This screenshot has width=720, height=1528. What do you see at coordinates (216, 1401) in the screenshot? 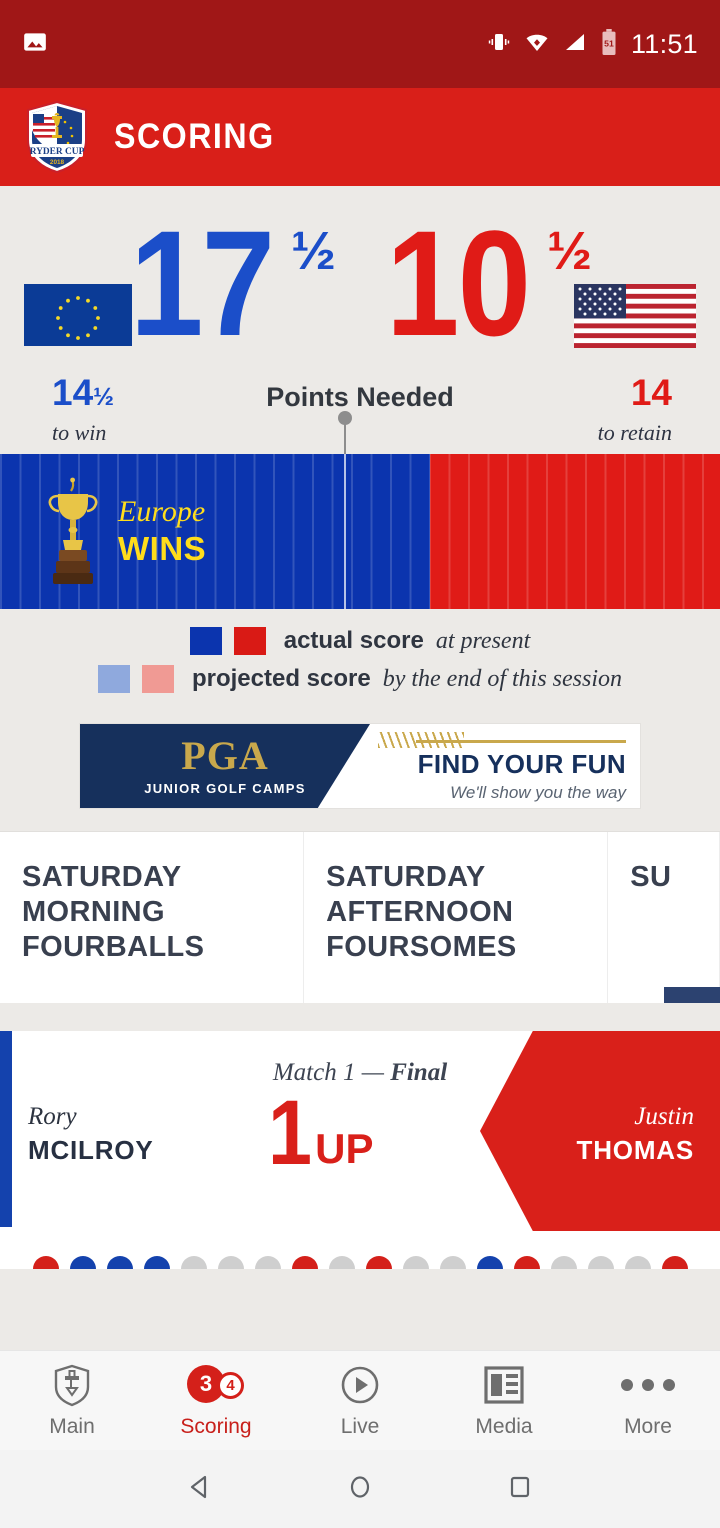
I see `nav-item-scoring: 3 4 Scoring` at bounding box center [216, 1401].